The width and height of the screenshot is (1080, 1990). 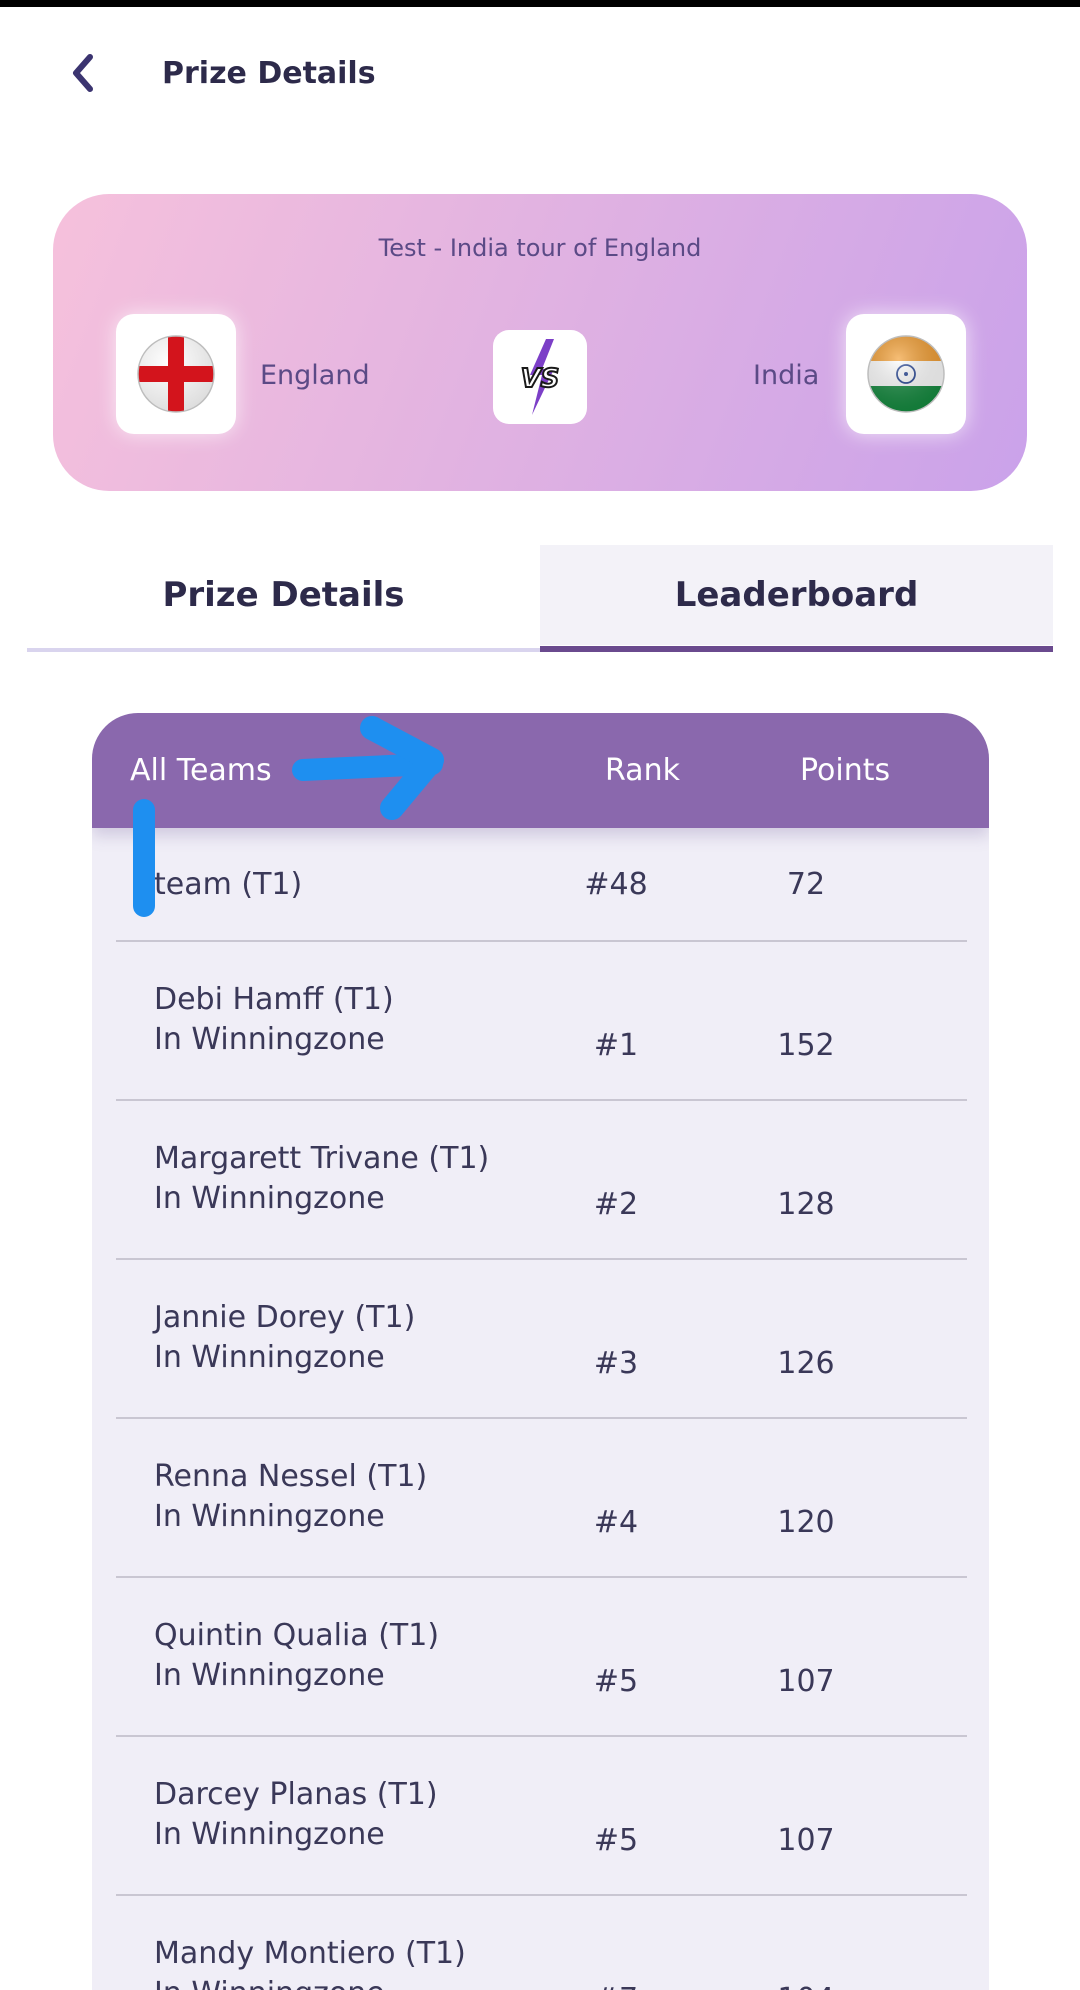 What do you see at coordinates (541, 885) in the screenshot?
I see `table-row: team (T1) #48 72` at bounding box center [541, 885].